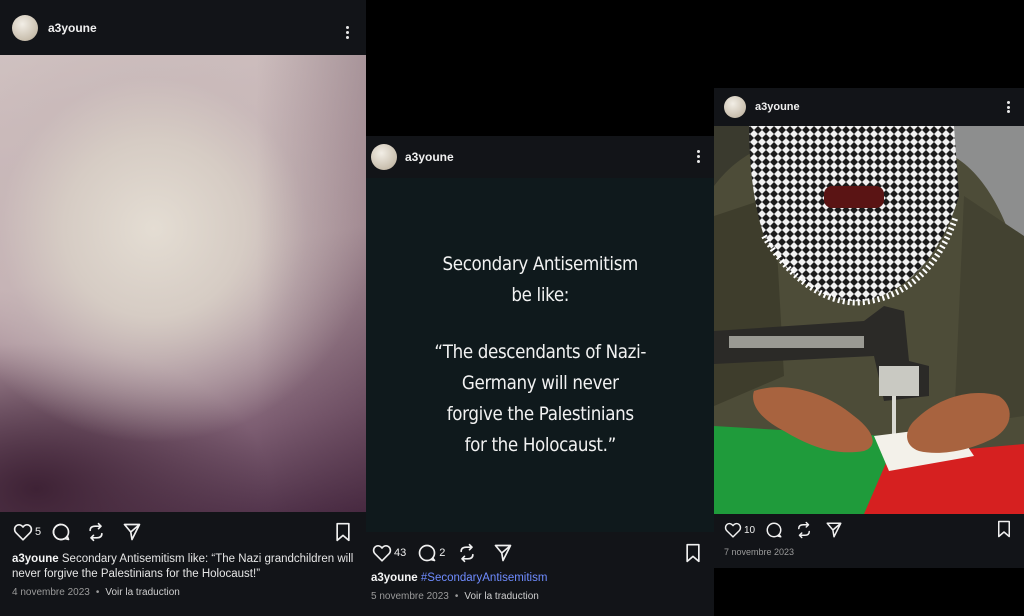  I want to click on card-quote-line: for the Holocaust.”, so click(540, 445).